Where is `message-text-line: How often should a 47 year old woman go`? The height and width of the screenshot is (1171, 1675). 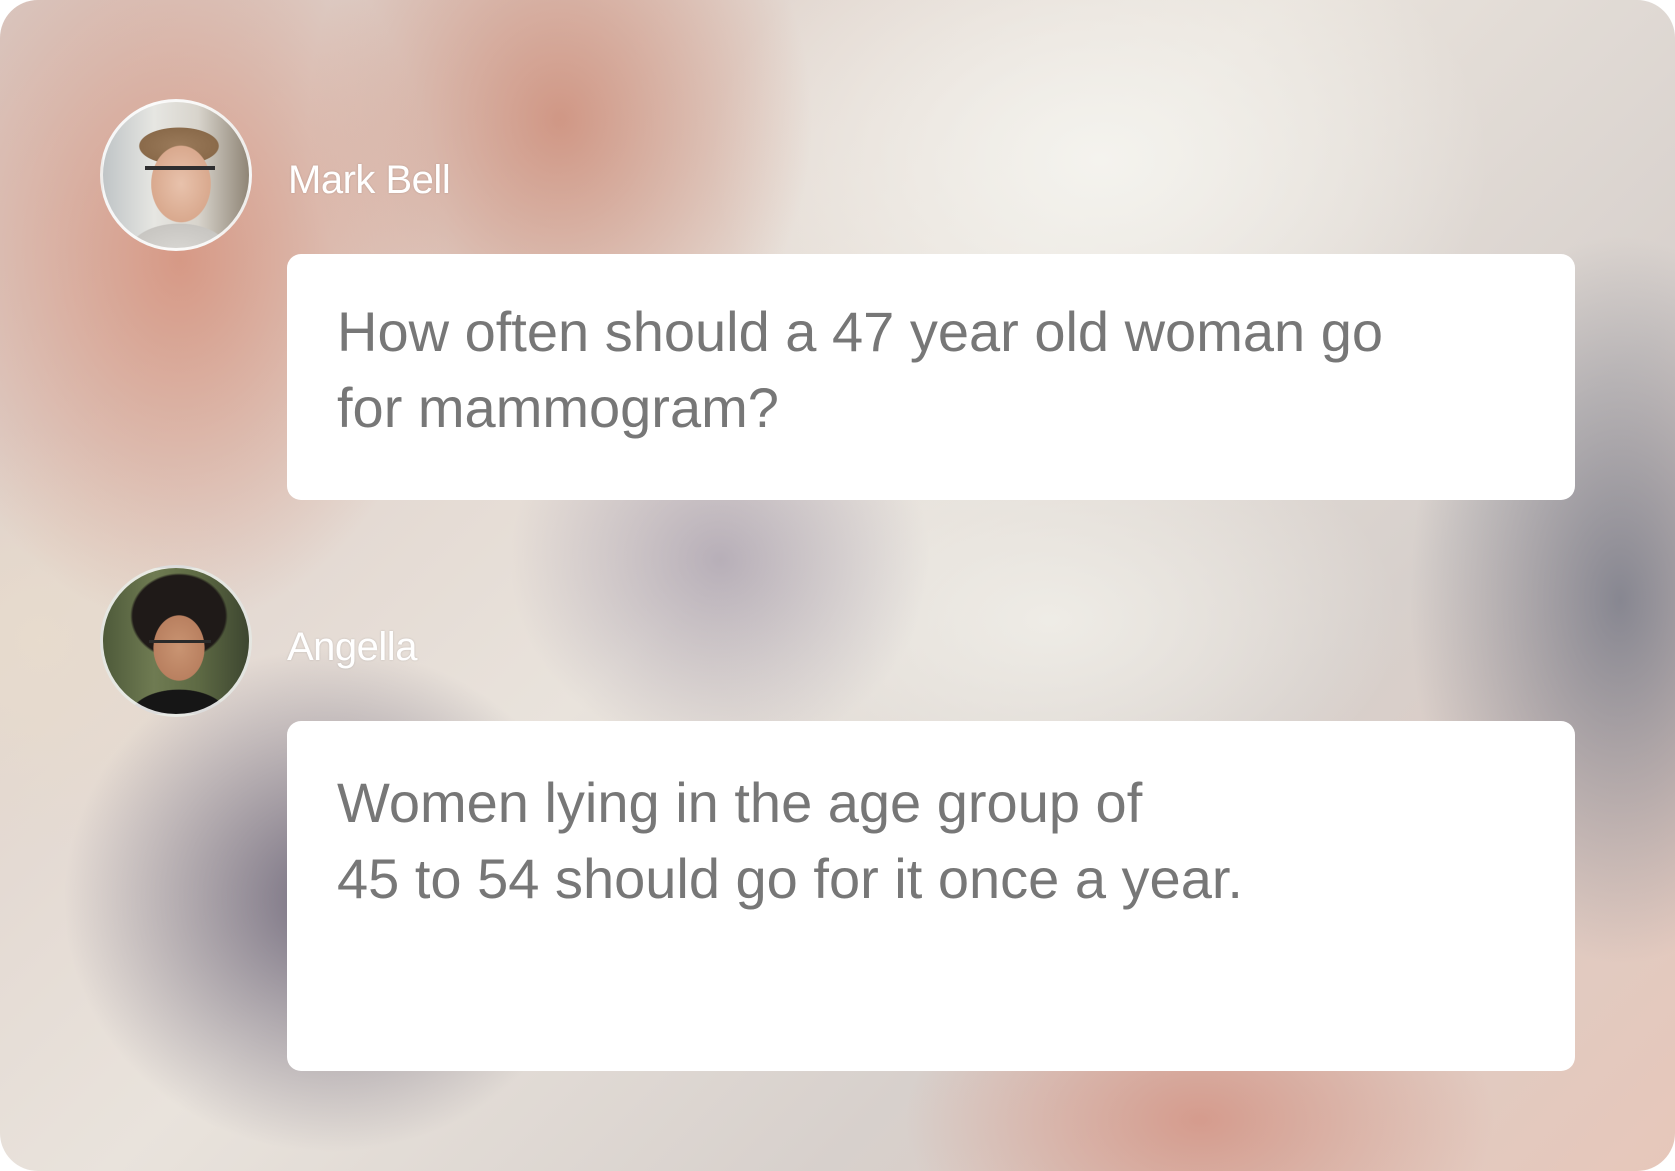 message-text-line: How often should a 47 year old woman go is located at coordinates (860, 331).